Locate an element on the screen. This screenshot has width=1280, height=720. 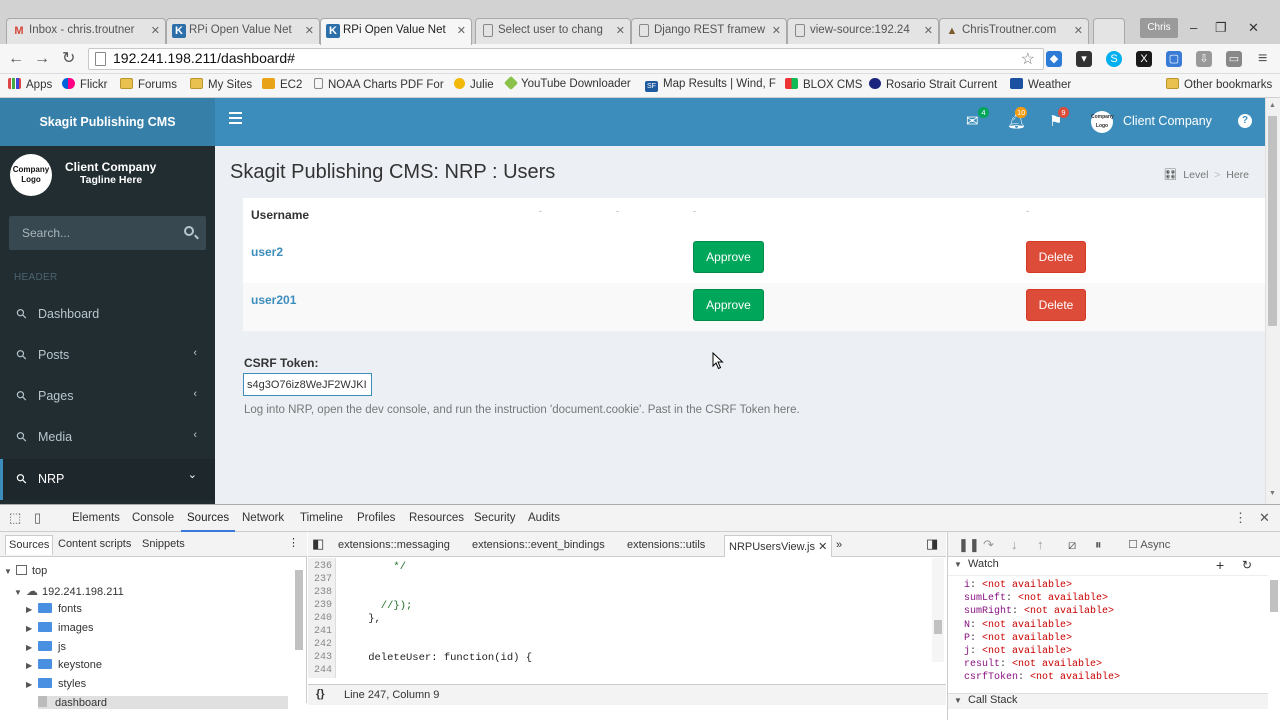
nav-tab-snippets: Snippets is located at coordinates (163, 544).